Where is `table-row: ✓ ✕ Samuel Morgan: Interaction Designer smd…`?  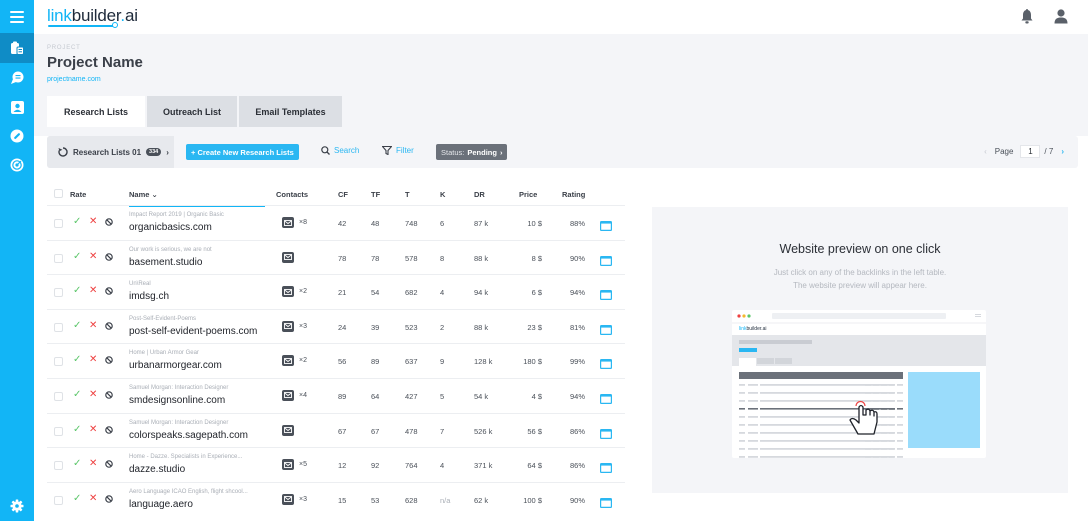
table-row: ✓ ✕ Samuel Morgan: Interaction Designer smd… is located at coordinates (336, 395).